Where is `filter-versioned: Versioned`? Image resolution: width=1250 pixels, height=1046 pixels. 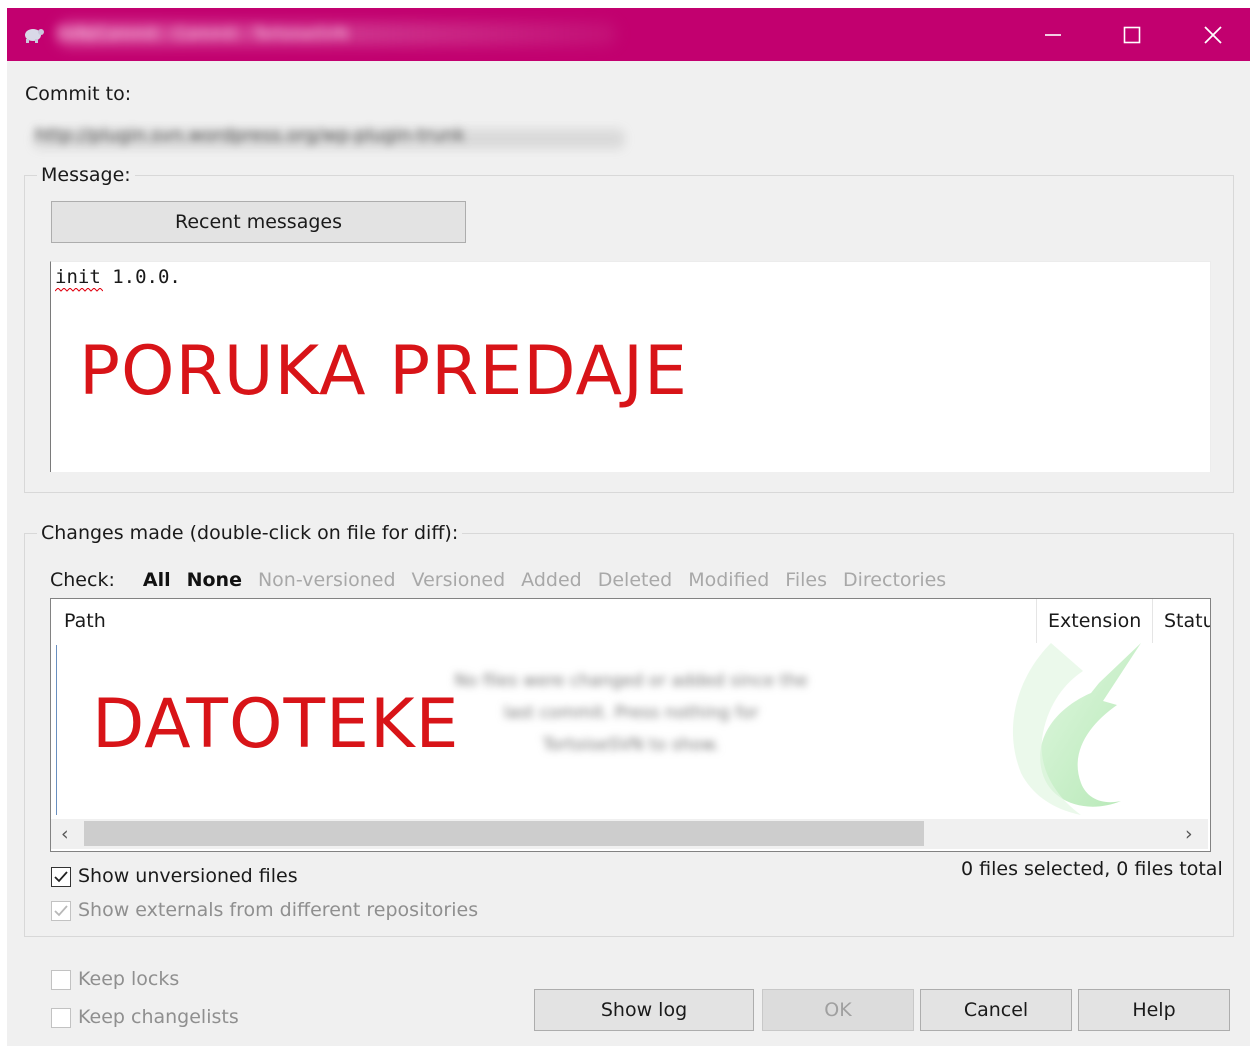 filter-versioned: Versioned is located at coordinates (459, 580).